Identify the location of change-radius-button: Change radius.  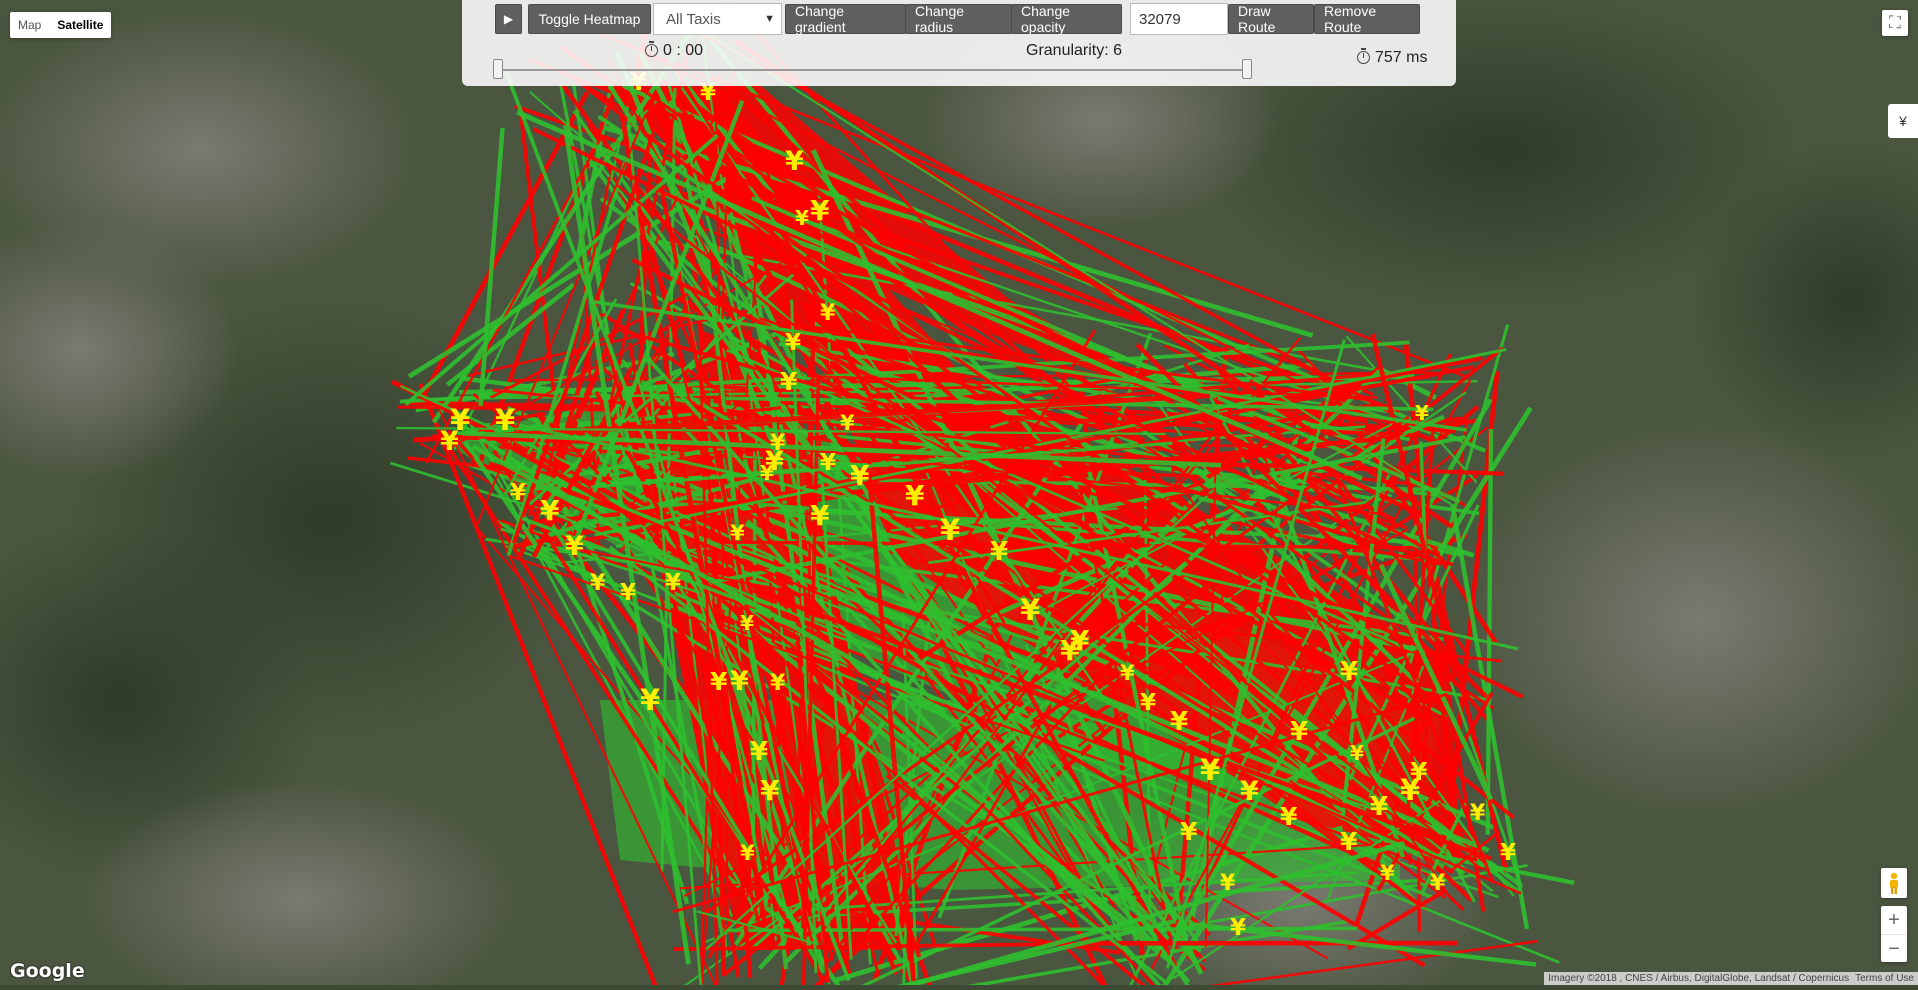
(958, 19).